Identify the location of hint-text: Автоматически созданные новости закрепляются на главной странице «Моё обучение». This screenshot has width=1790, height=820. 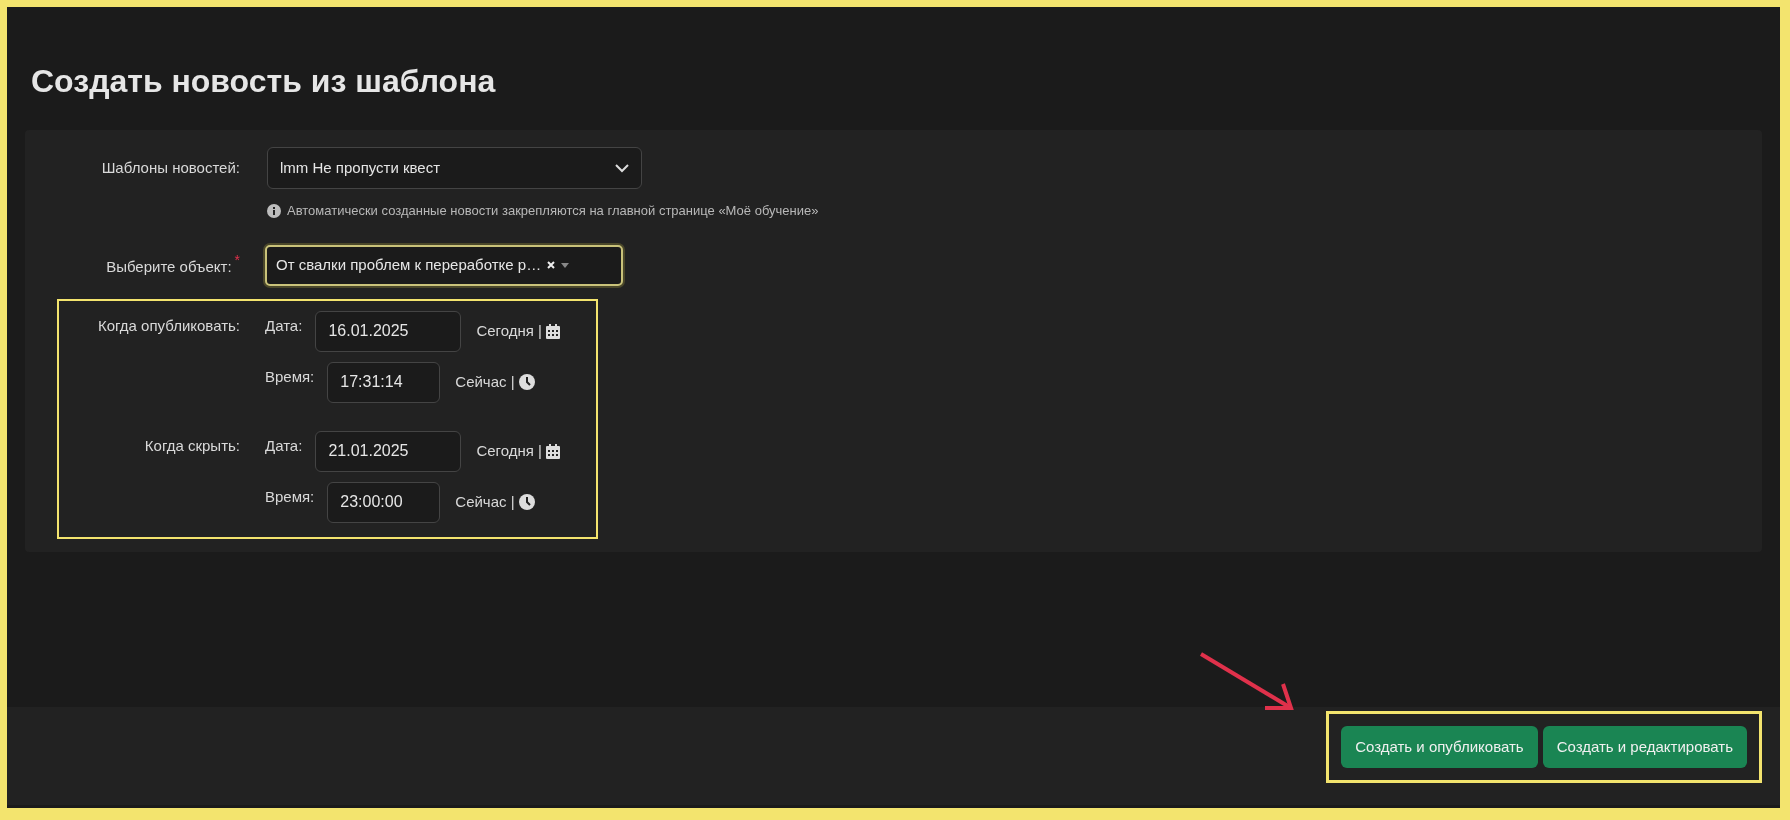
(553, 211).